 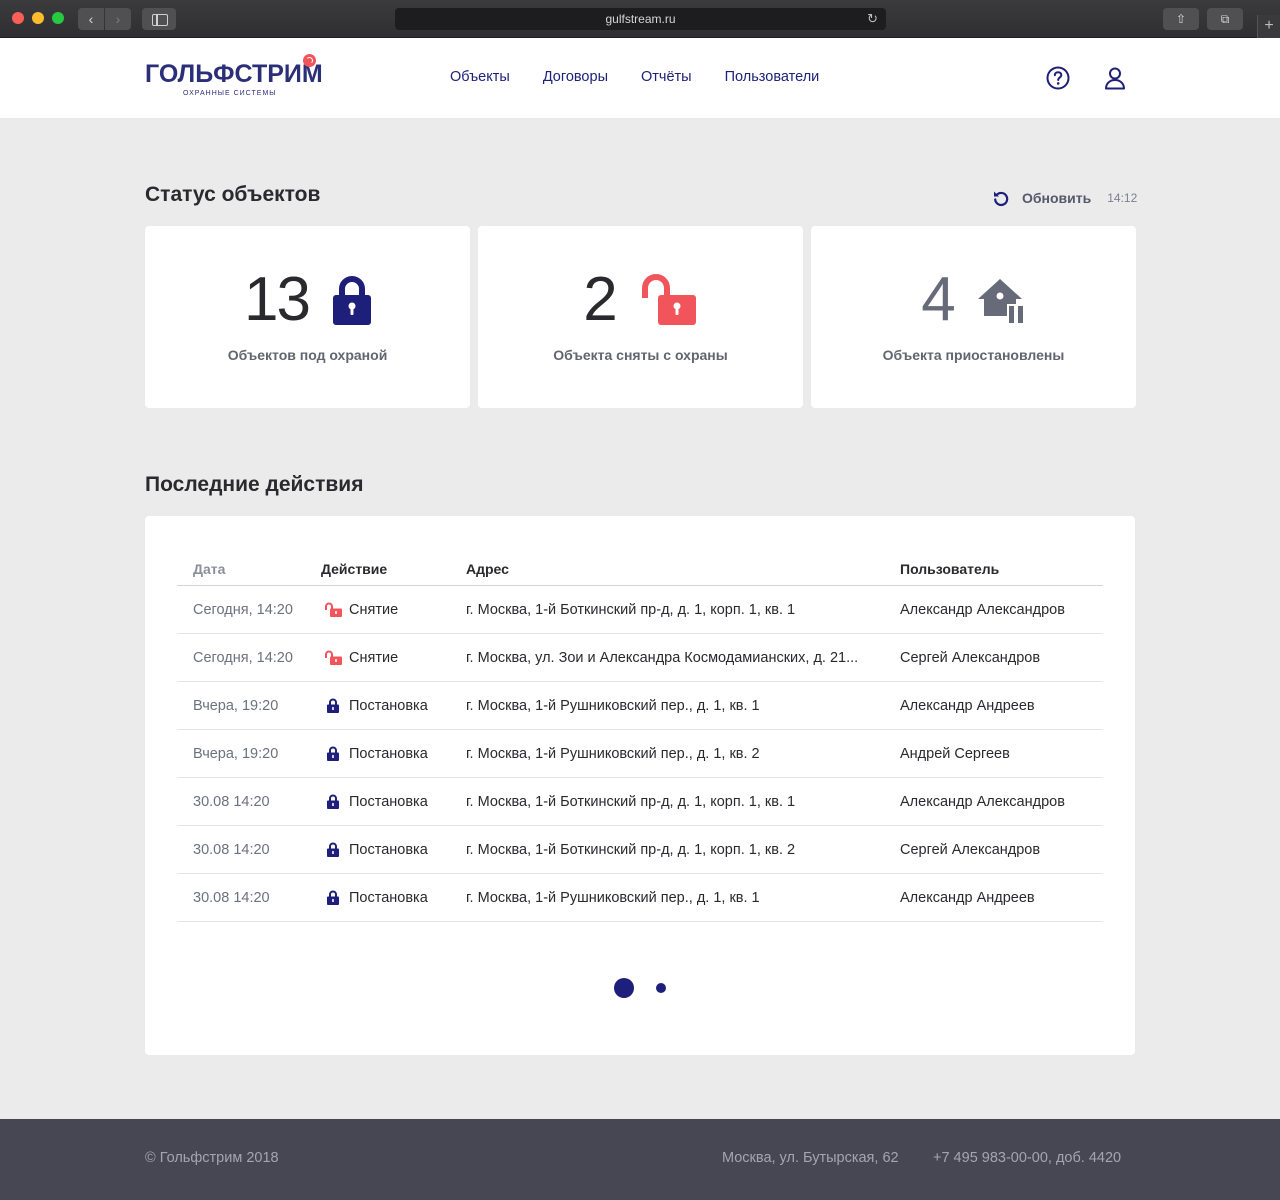 What do you see at coordinates (1122, 198) in the screenshot?
I see `refresh-time: 14:12` at bounding box center [1122, 198].